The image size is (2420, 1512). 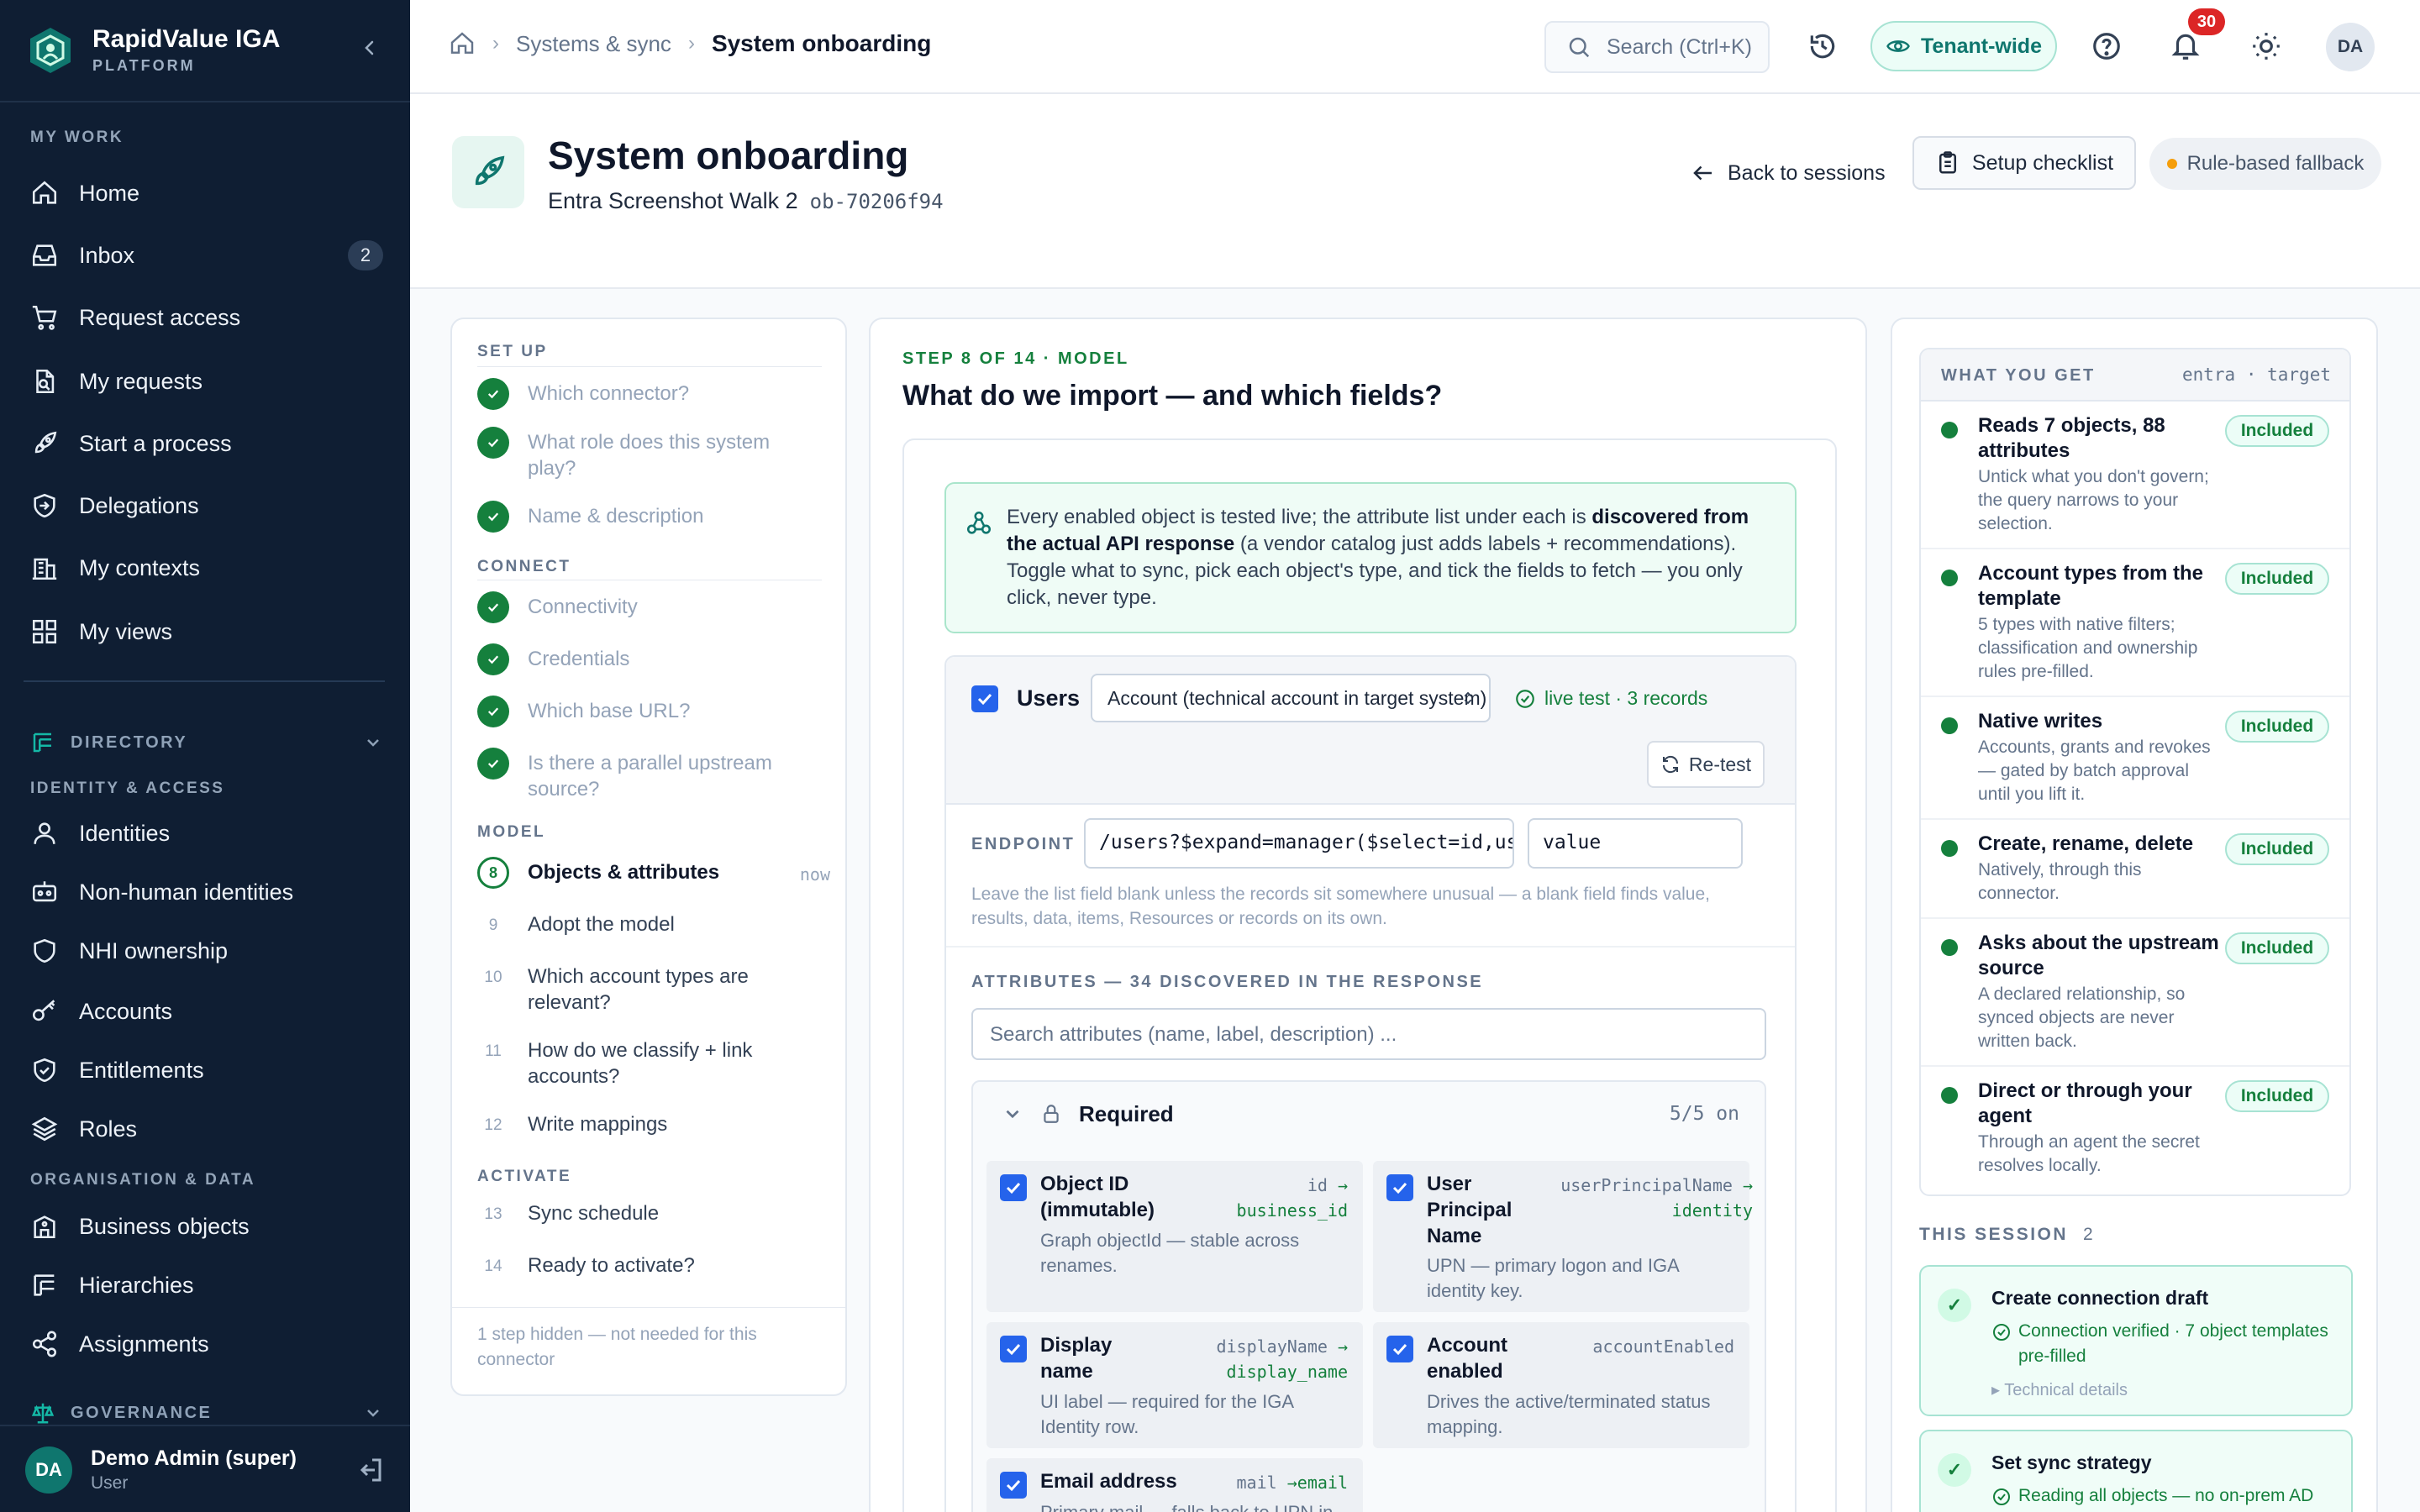 What do you see at coordinates (206, 568) in the screenshot?
I see `sidebar-item-my-contexts: My contexts` at bounding box center [206, 568].